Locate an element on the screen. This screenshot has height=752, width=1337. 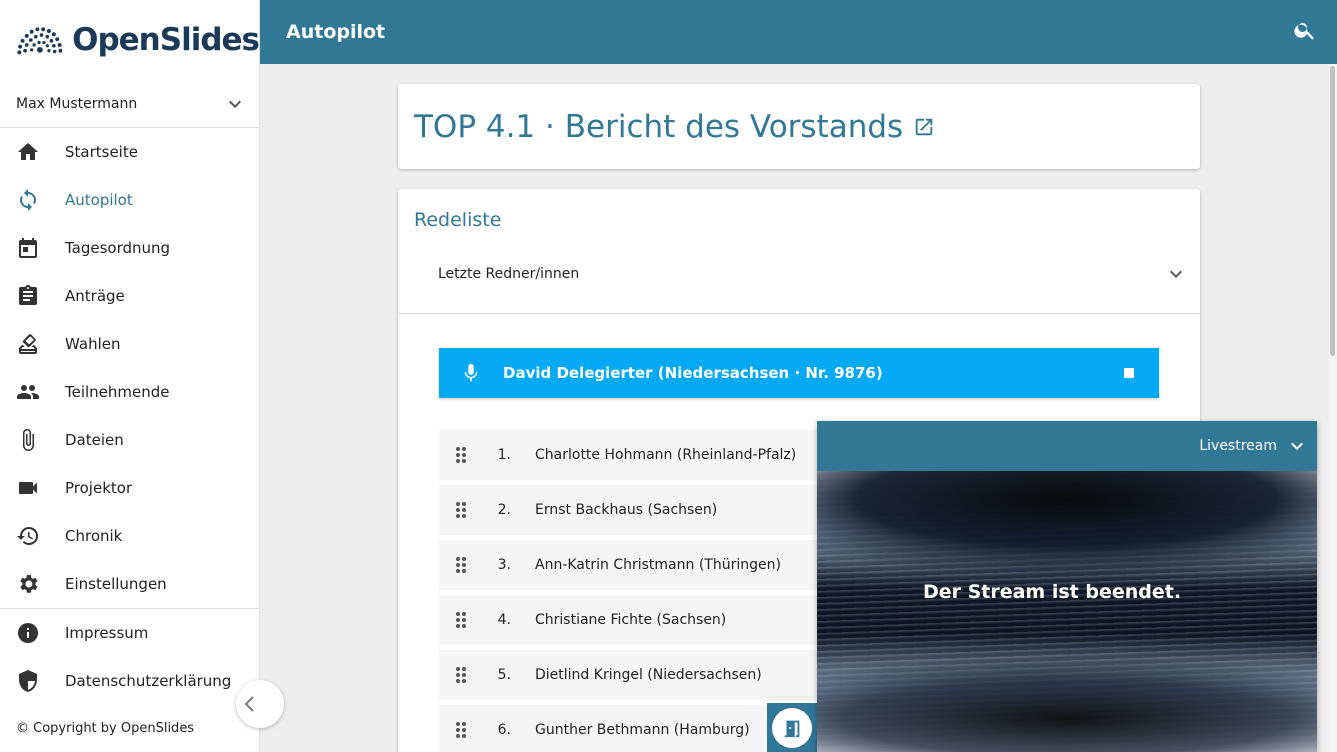
chevron-left-icon is located at coordinates (249, 704).